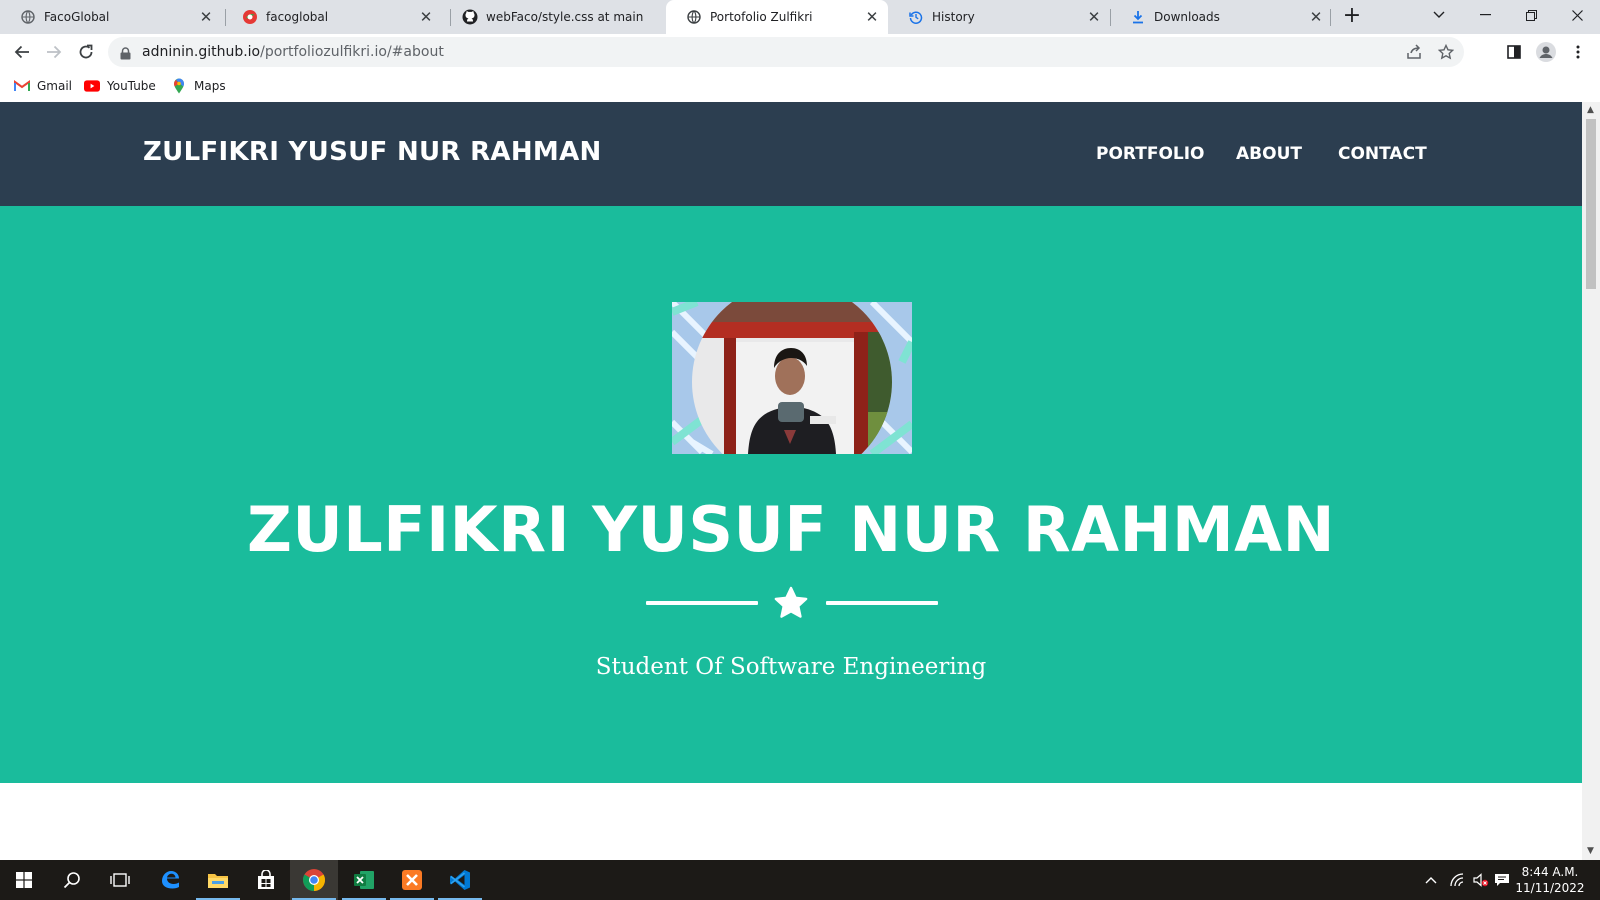 The height and width of the screenshot is (900, 1600). I want to click on tab-facoglobal: FacoGlobal ✕, so click(111, 17).